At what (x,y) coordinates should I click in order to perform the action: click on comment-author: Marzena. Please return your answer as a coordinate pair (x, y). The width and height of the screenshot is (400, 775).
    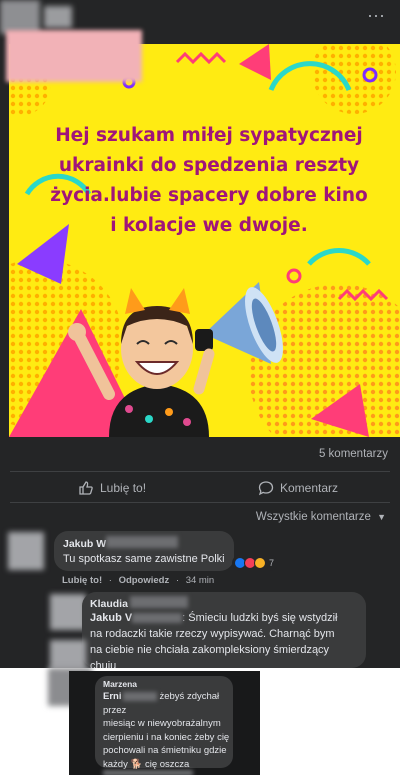
    Looking at the image, I should click on (120, 684).